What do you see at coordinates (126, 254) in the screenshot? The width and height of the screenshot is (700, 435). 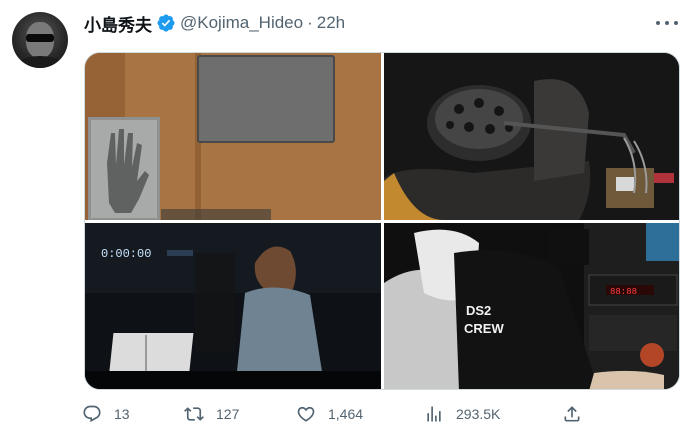 I see `timecode-text: 0:00:00` at bounding box center [126, 254].